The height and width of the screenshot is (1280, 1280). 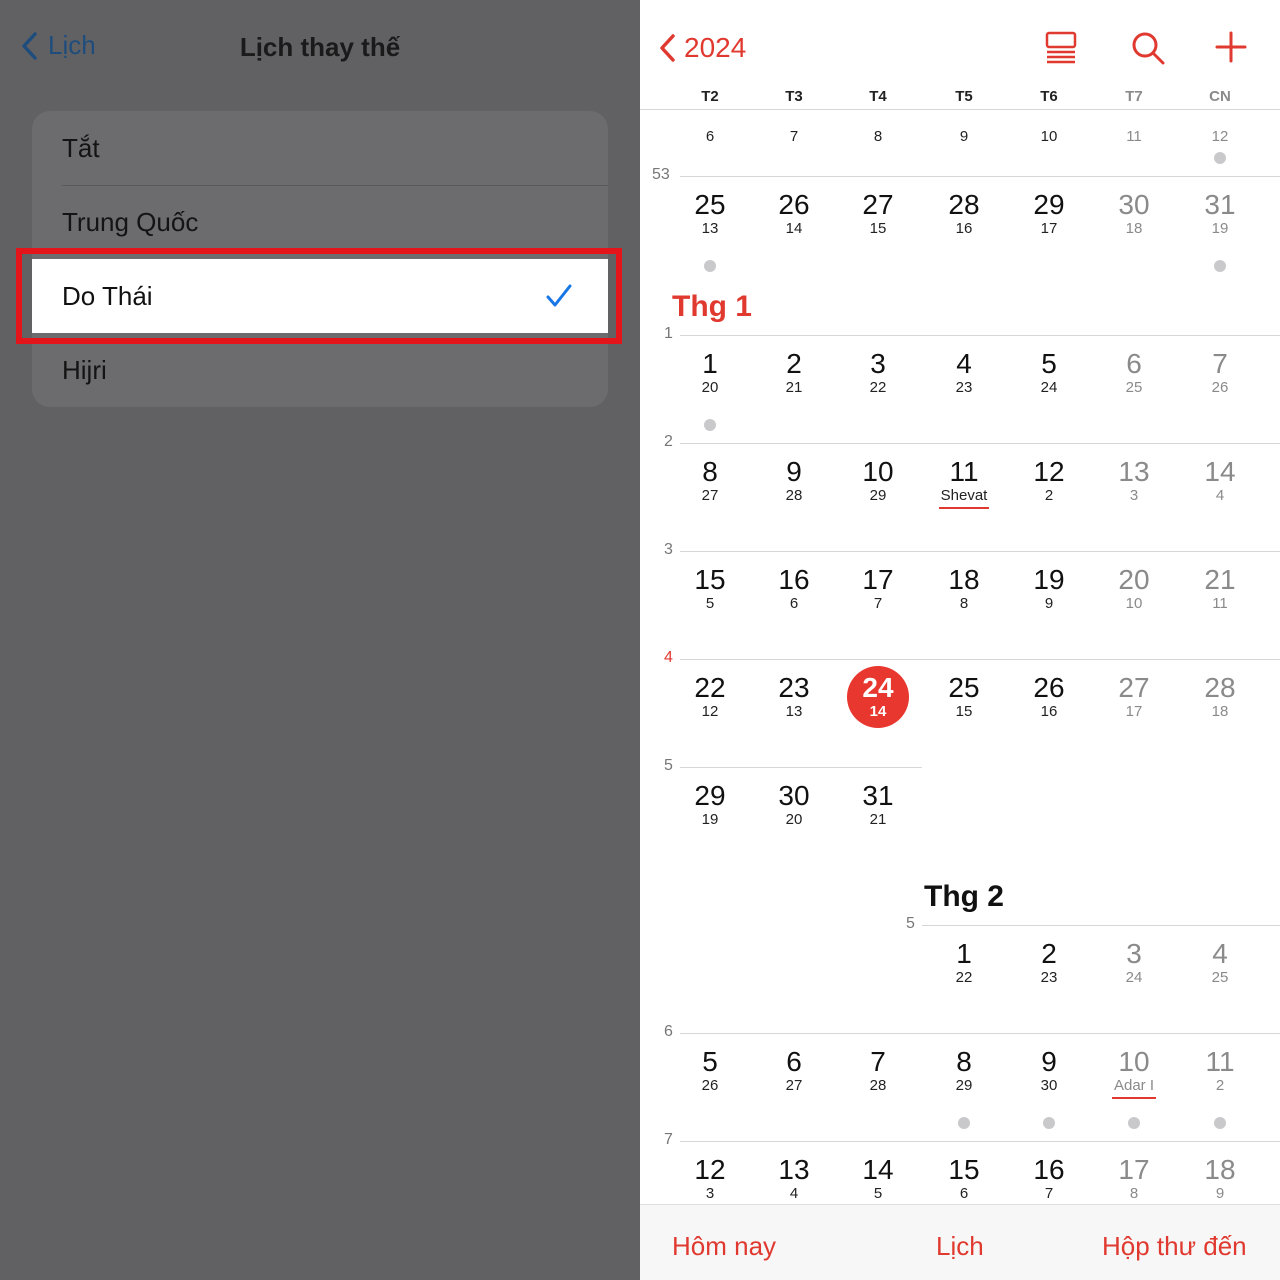 What do you see at coordinates (1220, 372) in the screenshot?
I see `day-cell: 7 26` at bounding box center [1220, 372].